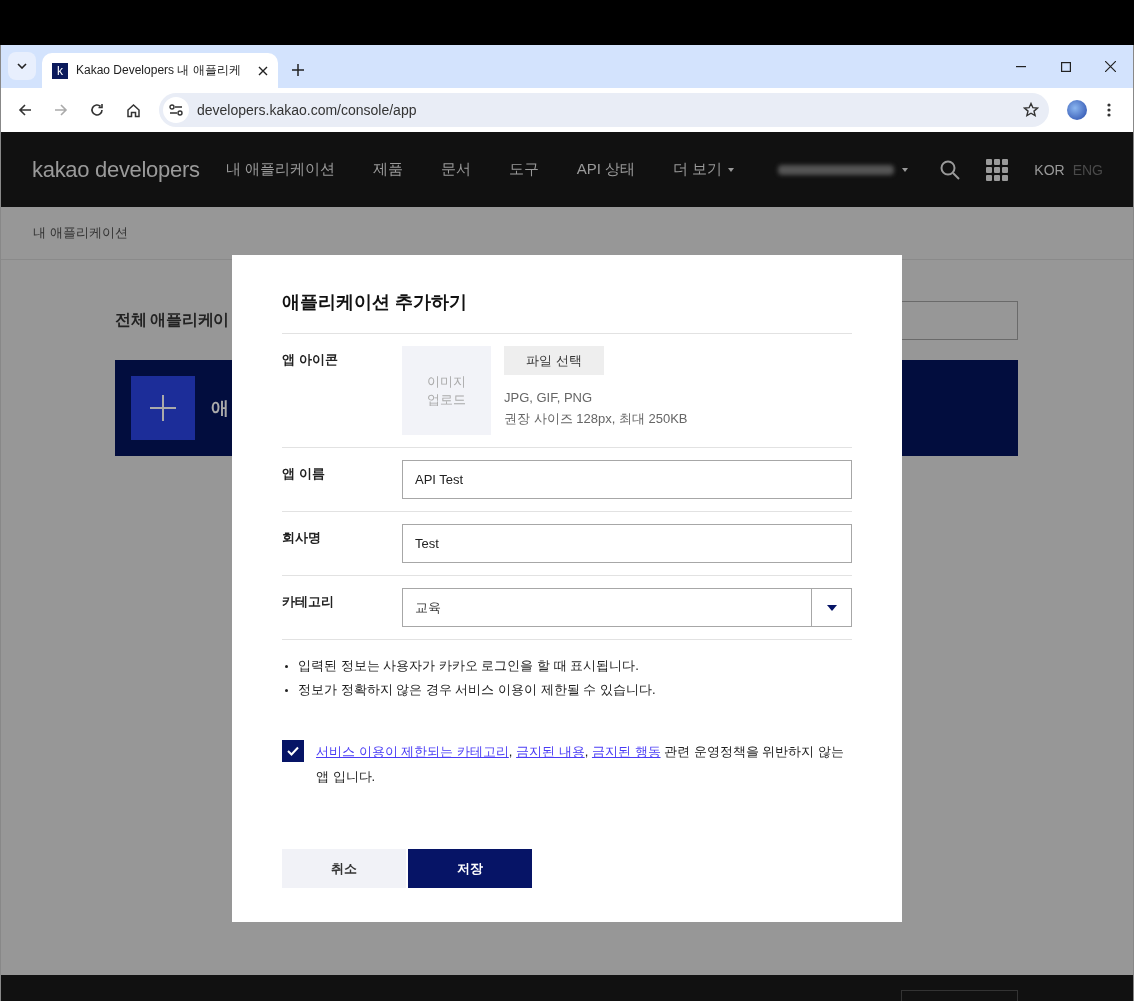 This screenshot has width=1134, height=1001. What do you see at coordinates (387, 169) in the screenshot?
I see `nav-link: 제품` at bounding box center [387, 169].